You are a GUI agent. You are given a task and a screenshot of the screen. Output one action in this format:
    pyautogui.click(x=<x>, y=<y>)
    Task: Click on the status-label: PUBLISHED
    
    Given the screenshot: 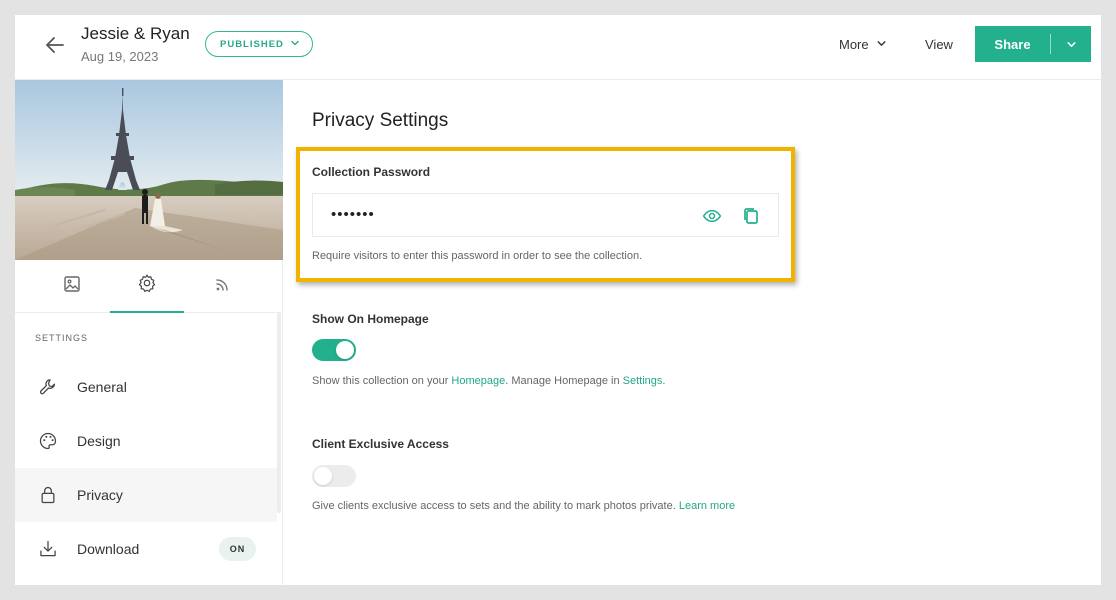 What is the action you would take?
    pyautogui.click(x=252, y=44)
    